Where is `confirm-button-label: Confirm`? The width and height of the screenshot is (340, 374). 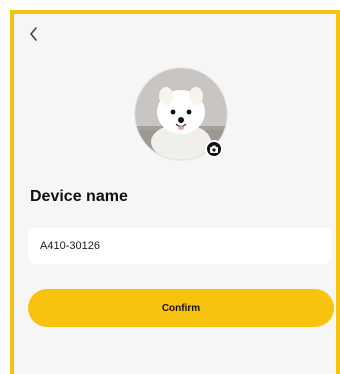
confirm-button-label: Confirm is located at coordinates (181, 308).